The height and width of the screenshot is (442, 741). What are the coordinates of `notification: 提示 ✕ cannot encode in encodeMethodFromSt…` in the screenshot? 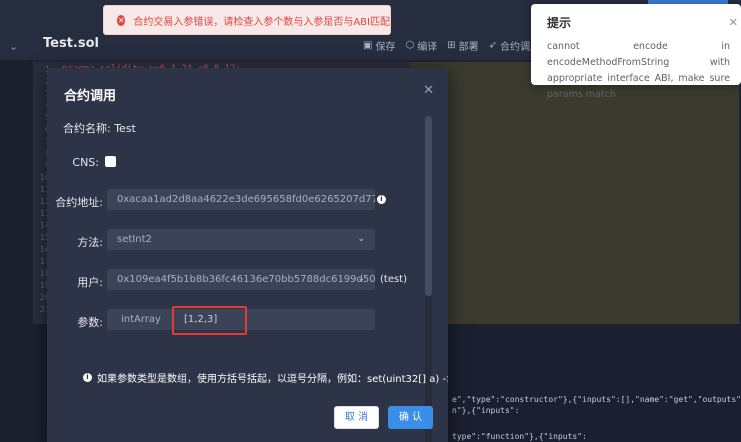 It's located at (636, 52).